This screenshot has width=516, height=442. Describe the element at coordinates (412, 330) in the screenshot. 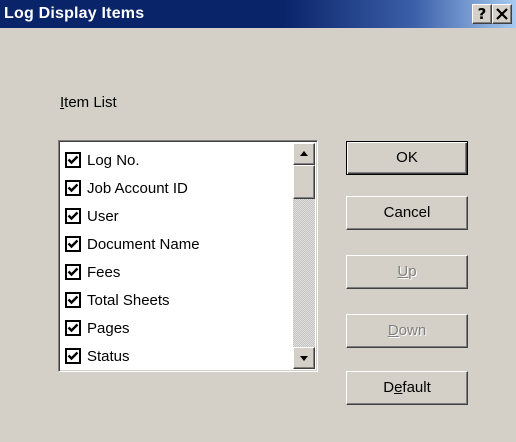

I see `down-button-rest: own` at that location.